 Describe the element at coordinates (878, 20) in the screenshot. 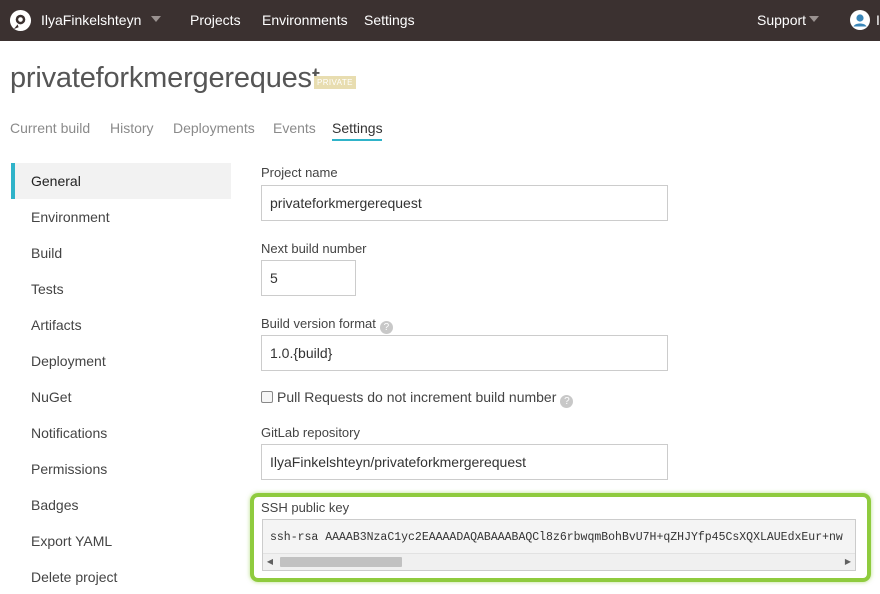

I see `user-name: Il` at that location.